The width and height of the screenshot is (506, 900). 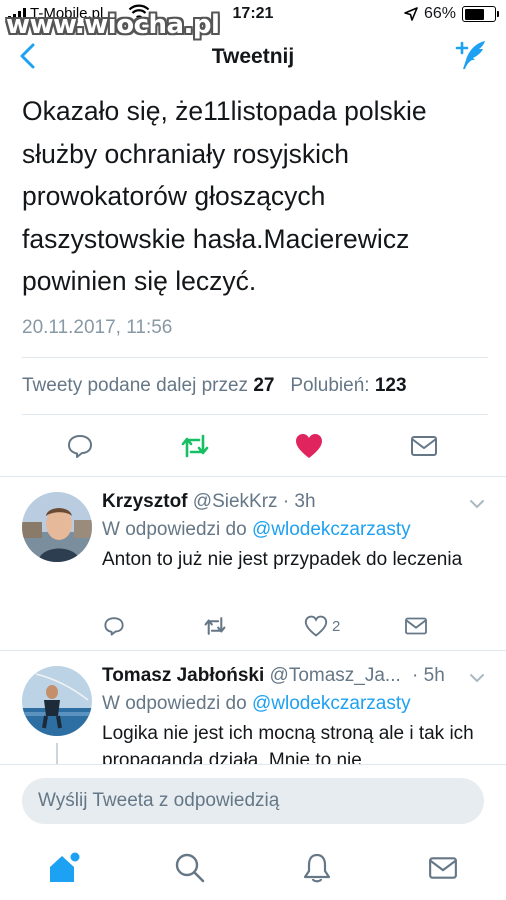 I want to click on like-button, so click(x=309, y=446).